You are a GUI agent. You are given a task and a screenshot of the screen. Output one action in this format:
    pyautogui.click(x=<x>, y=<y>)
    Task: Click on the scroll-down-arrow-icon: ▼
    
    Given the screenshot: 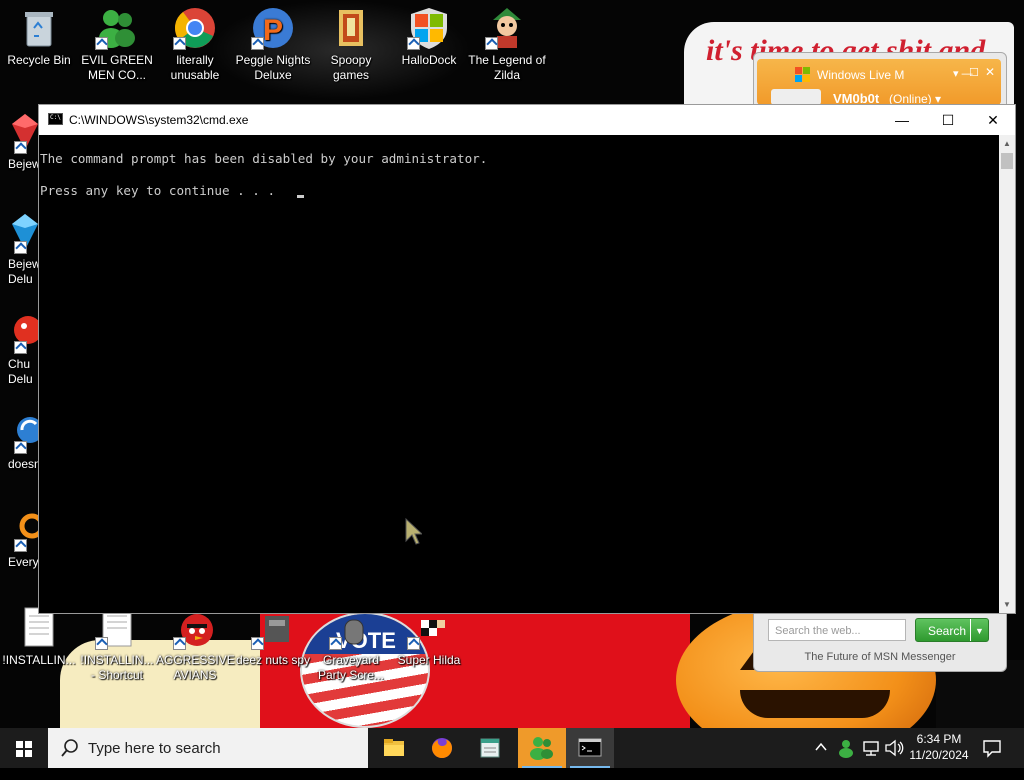 What is the action you would take?
    pyautogui.click(x=1007, y=604)
    